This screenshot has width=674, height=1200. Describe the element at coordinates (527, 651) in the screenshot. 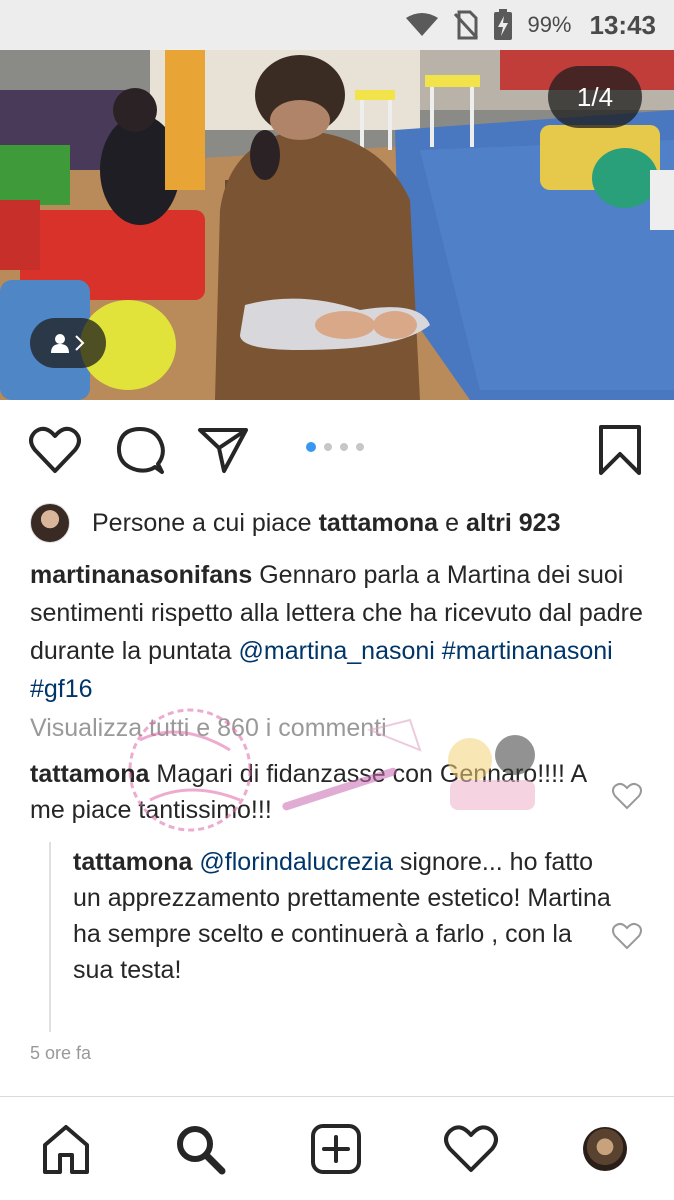

I see `caption-hashtag: #martinanasoni` at that location.